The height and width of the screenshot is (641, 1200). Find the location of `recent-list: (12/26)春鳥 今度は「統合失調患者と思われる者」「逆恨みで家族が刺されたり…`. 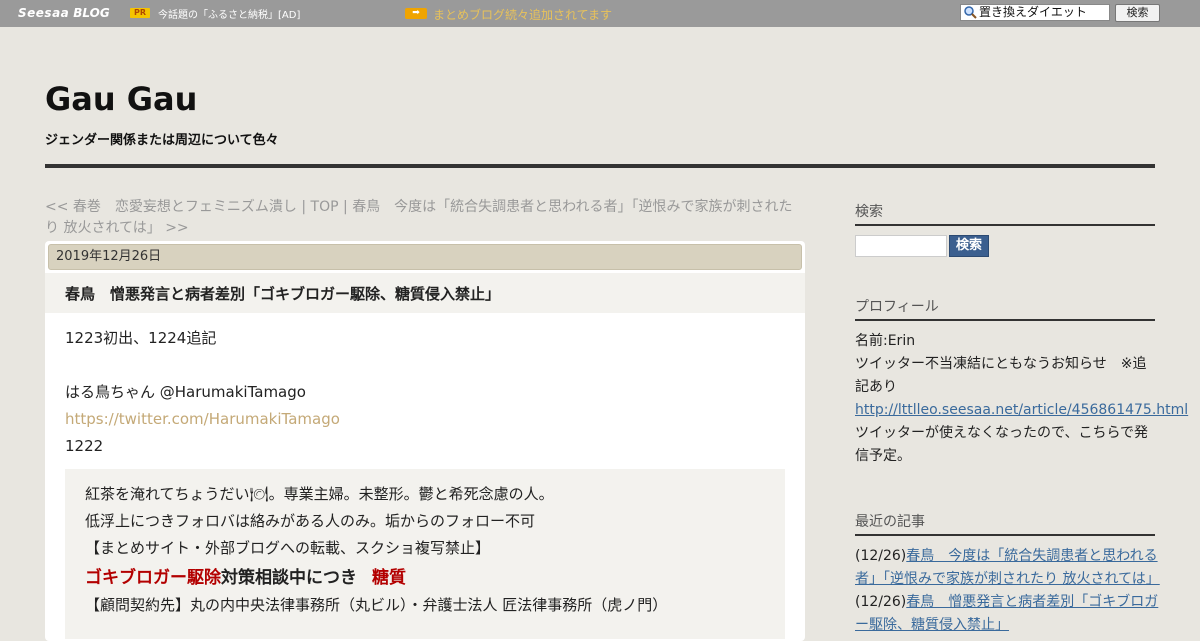

recent-list: (12/26)春鳥 今度は「統合失調患者と思われる者」「逆恨みで家族が刺されたり… is located at coordinates (1007, 591).